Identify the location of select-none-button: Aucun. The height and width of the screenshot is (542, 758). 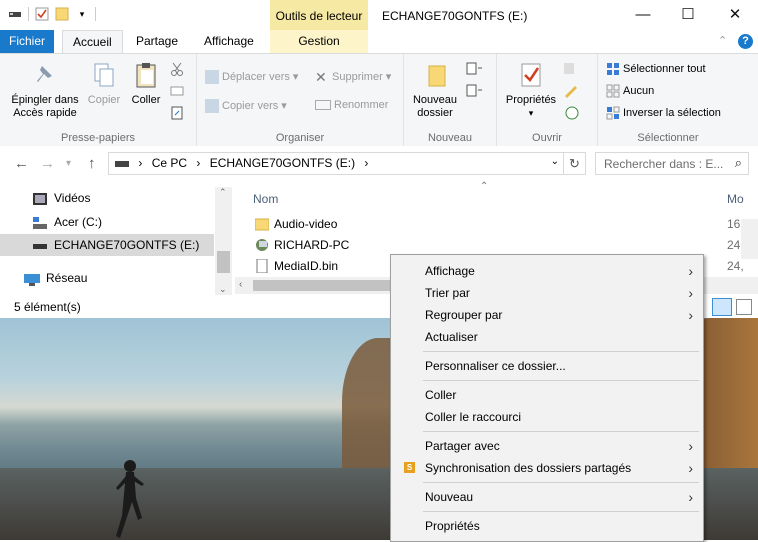
(630, 91).